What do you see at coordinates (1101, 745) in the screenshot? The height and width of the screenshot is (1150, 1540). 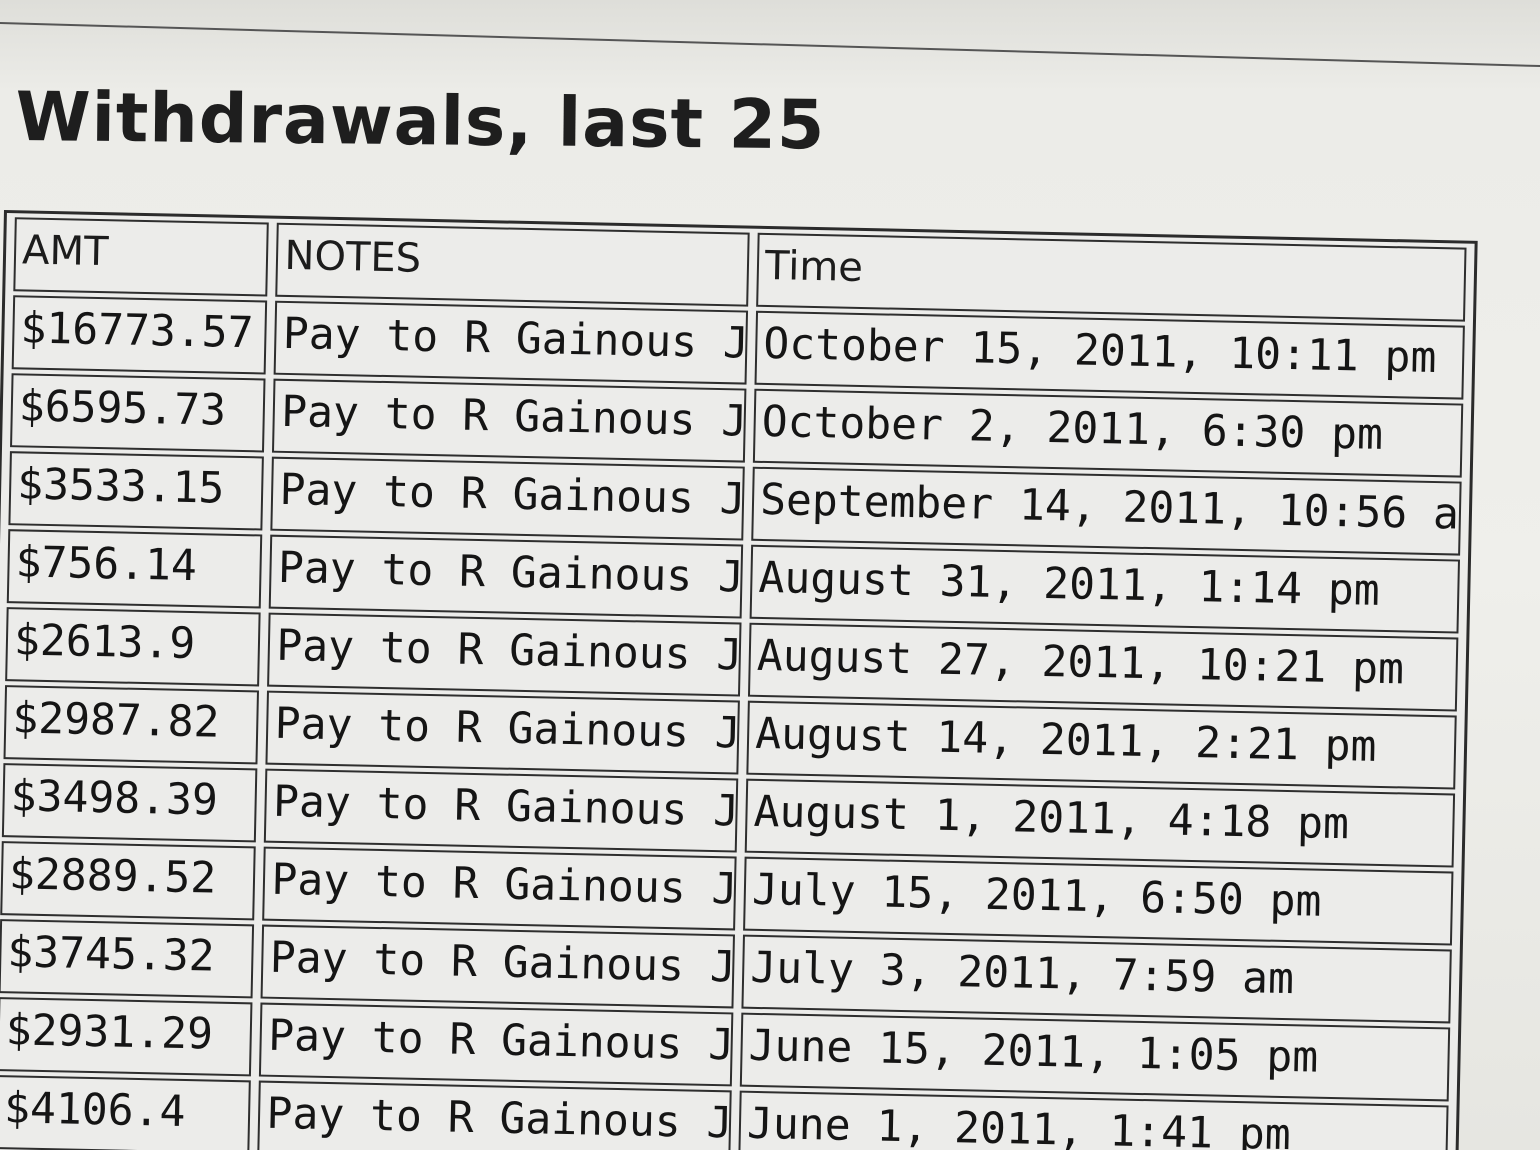 I see `time-cell: August 14, 2011, 2:21 pm` at bounding box center [1101, 745].